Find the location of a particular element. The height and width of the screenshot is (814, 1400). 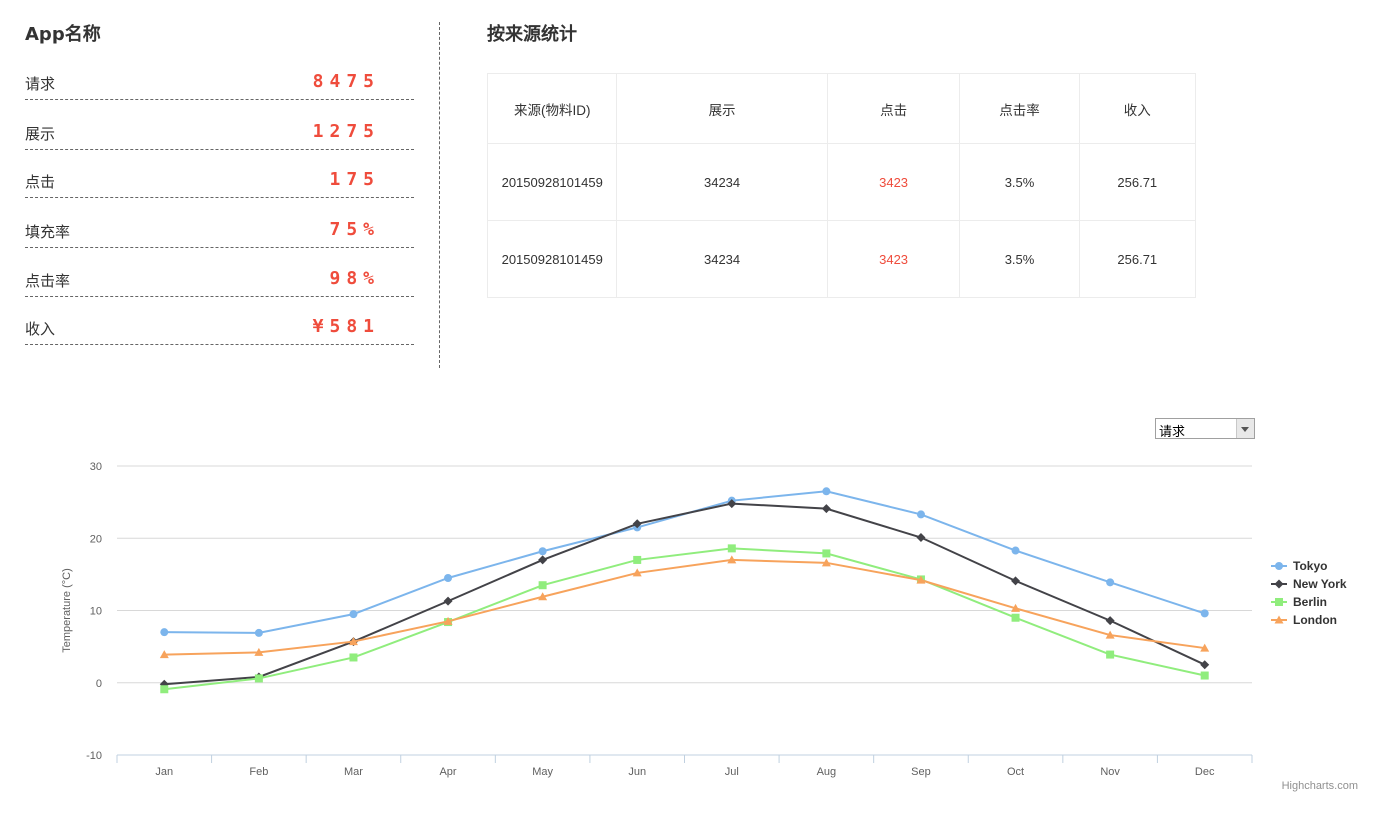

stat-row-requests: 请求 8475 is located at coordinates (219, 85).